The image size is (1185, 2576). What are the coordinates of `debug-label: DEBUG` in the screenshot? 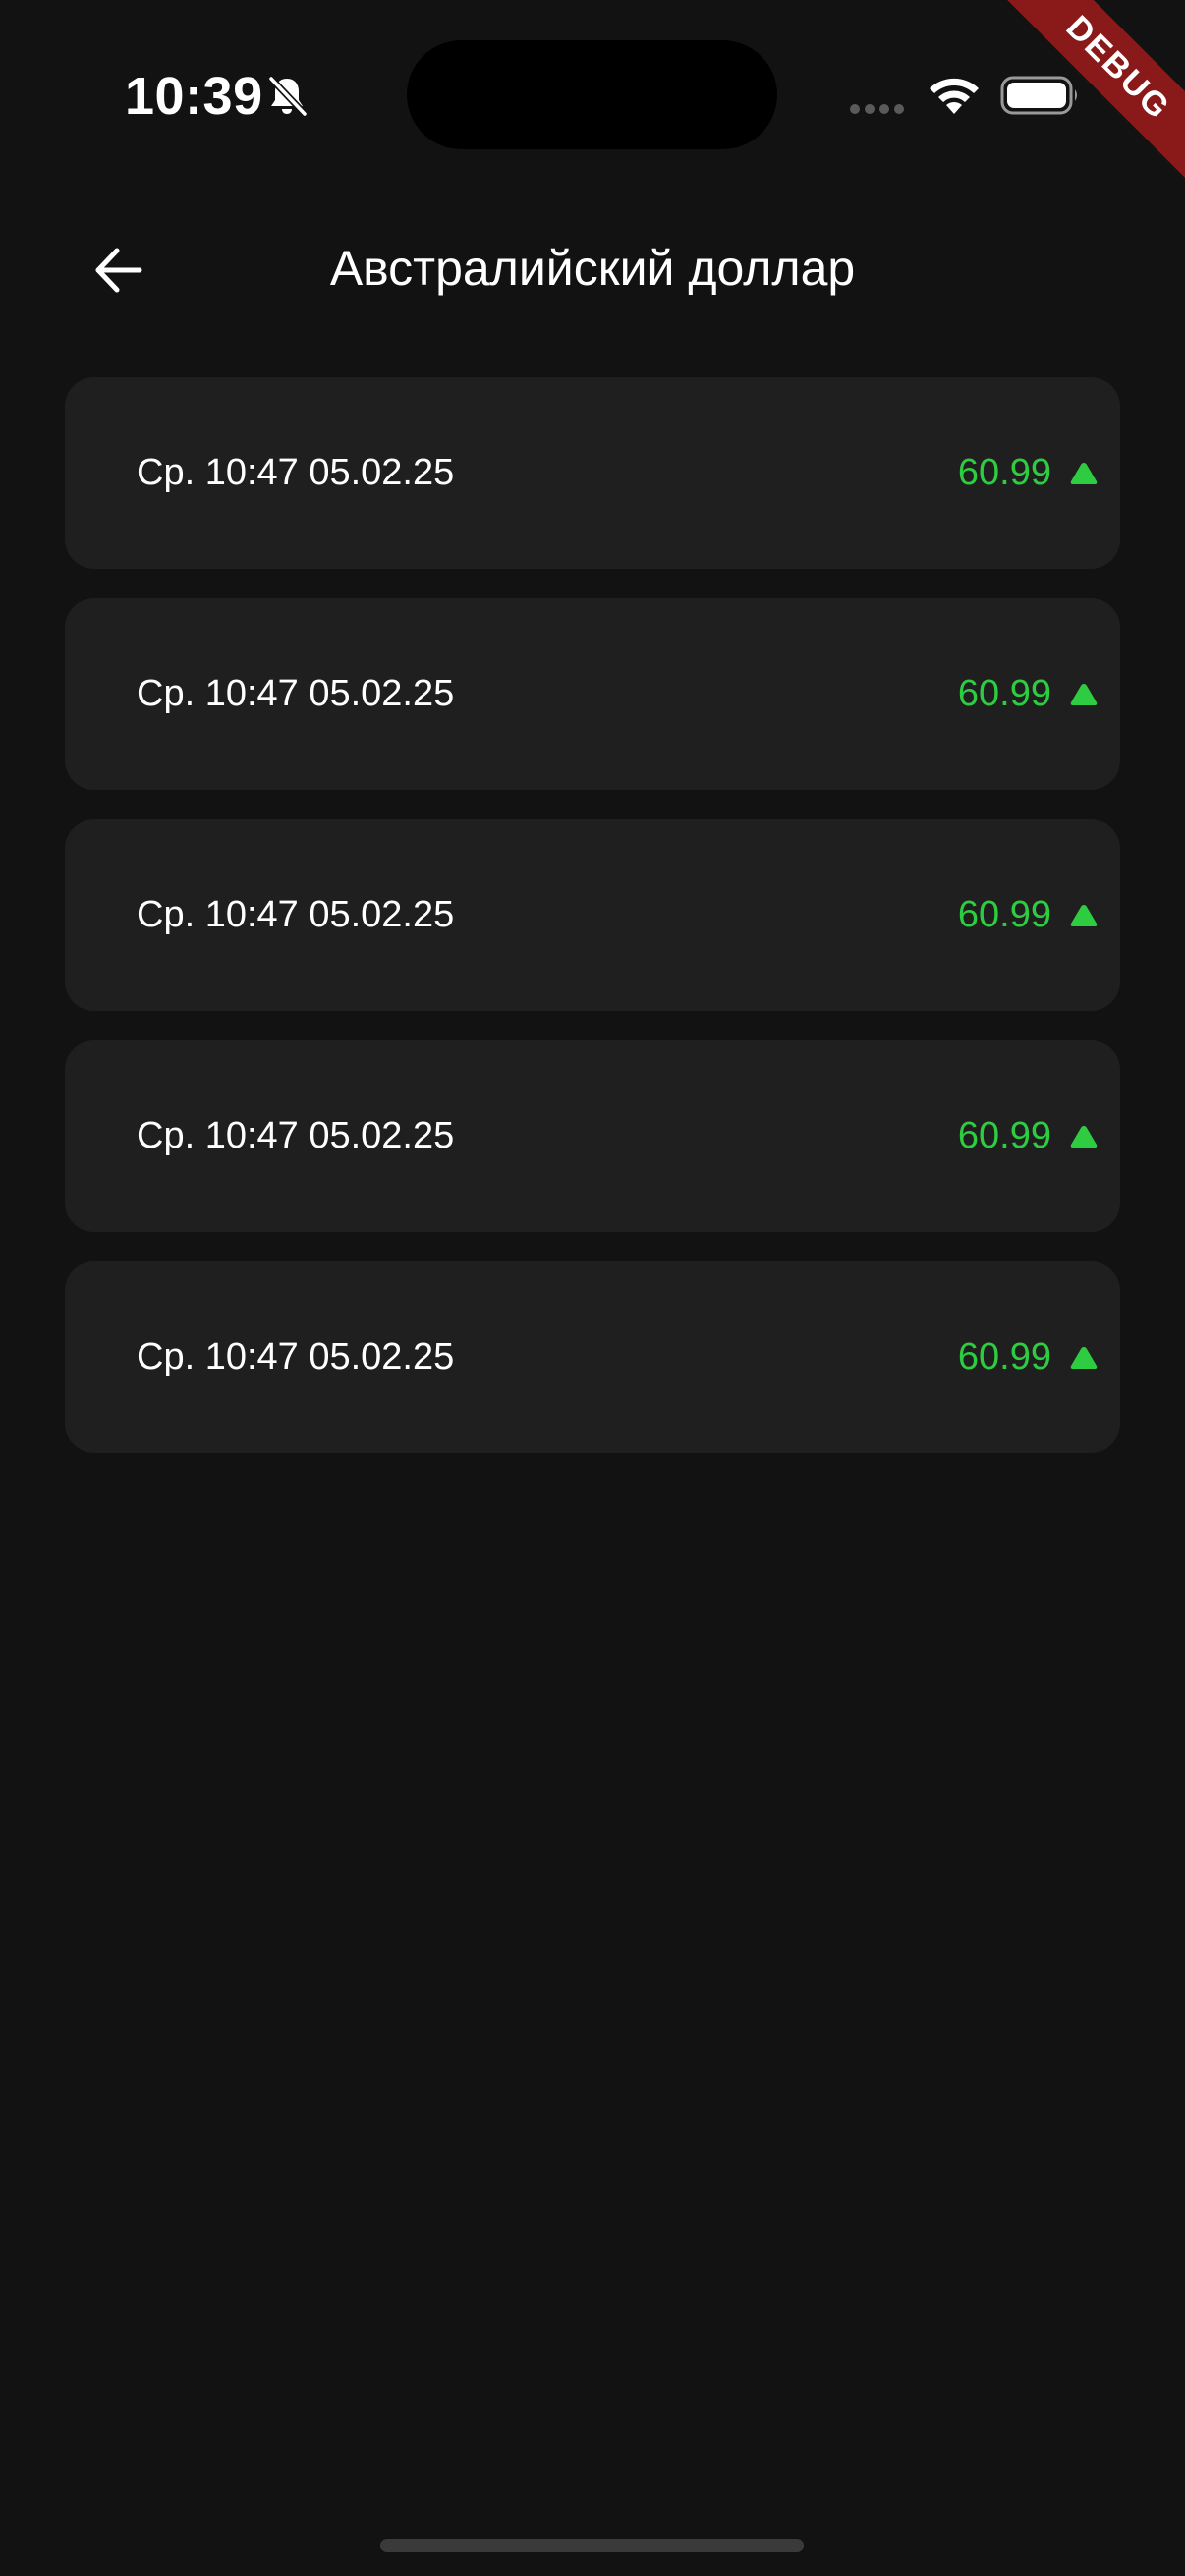 It's located at (1088, 97).